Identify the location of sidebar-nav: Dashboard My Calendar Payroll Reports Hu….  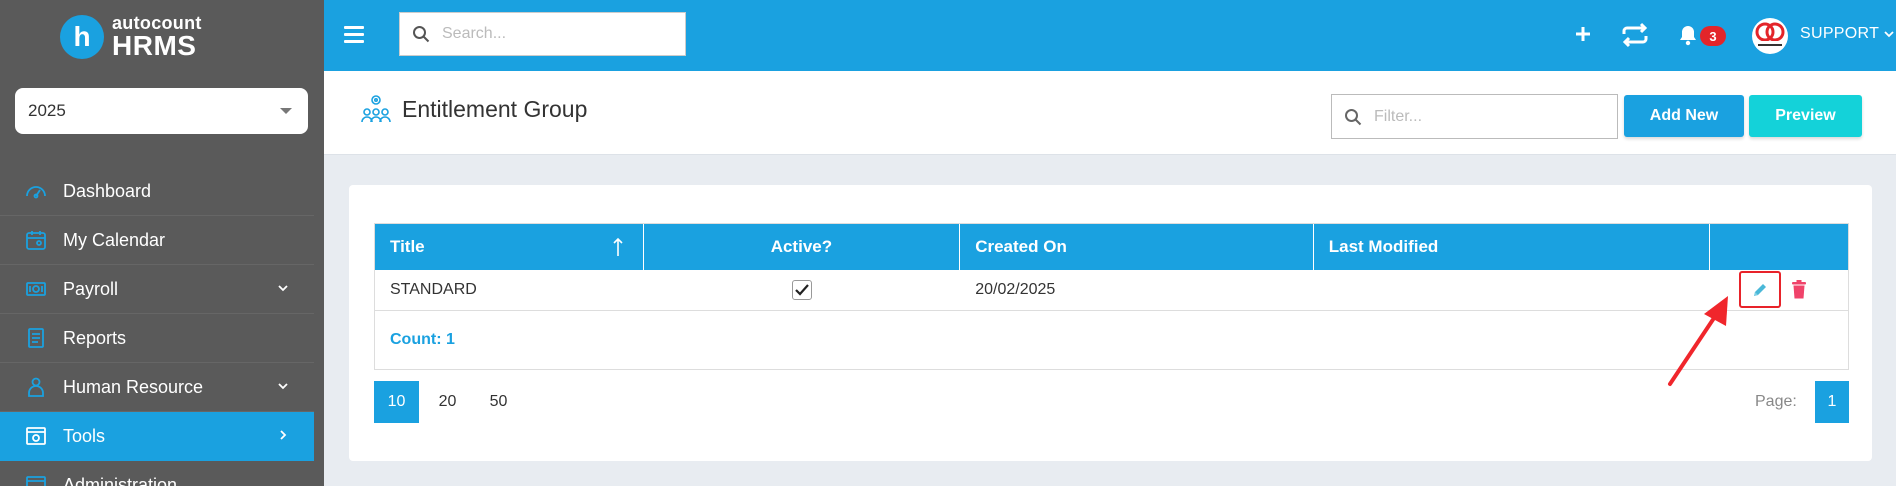
(157, 326).